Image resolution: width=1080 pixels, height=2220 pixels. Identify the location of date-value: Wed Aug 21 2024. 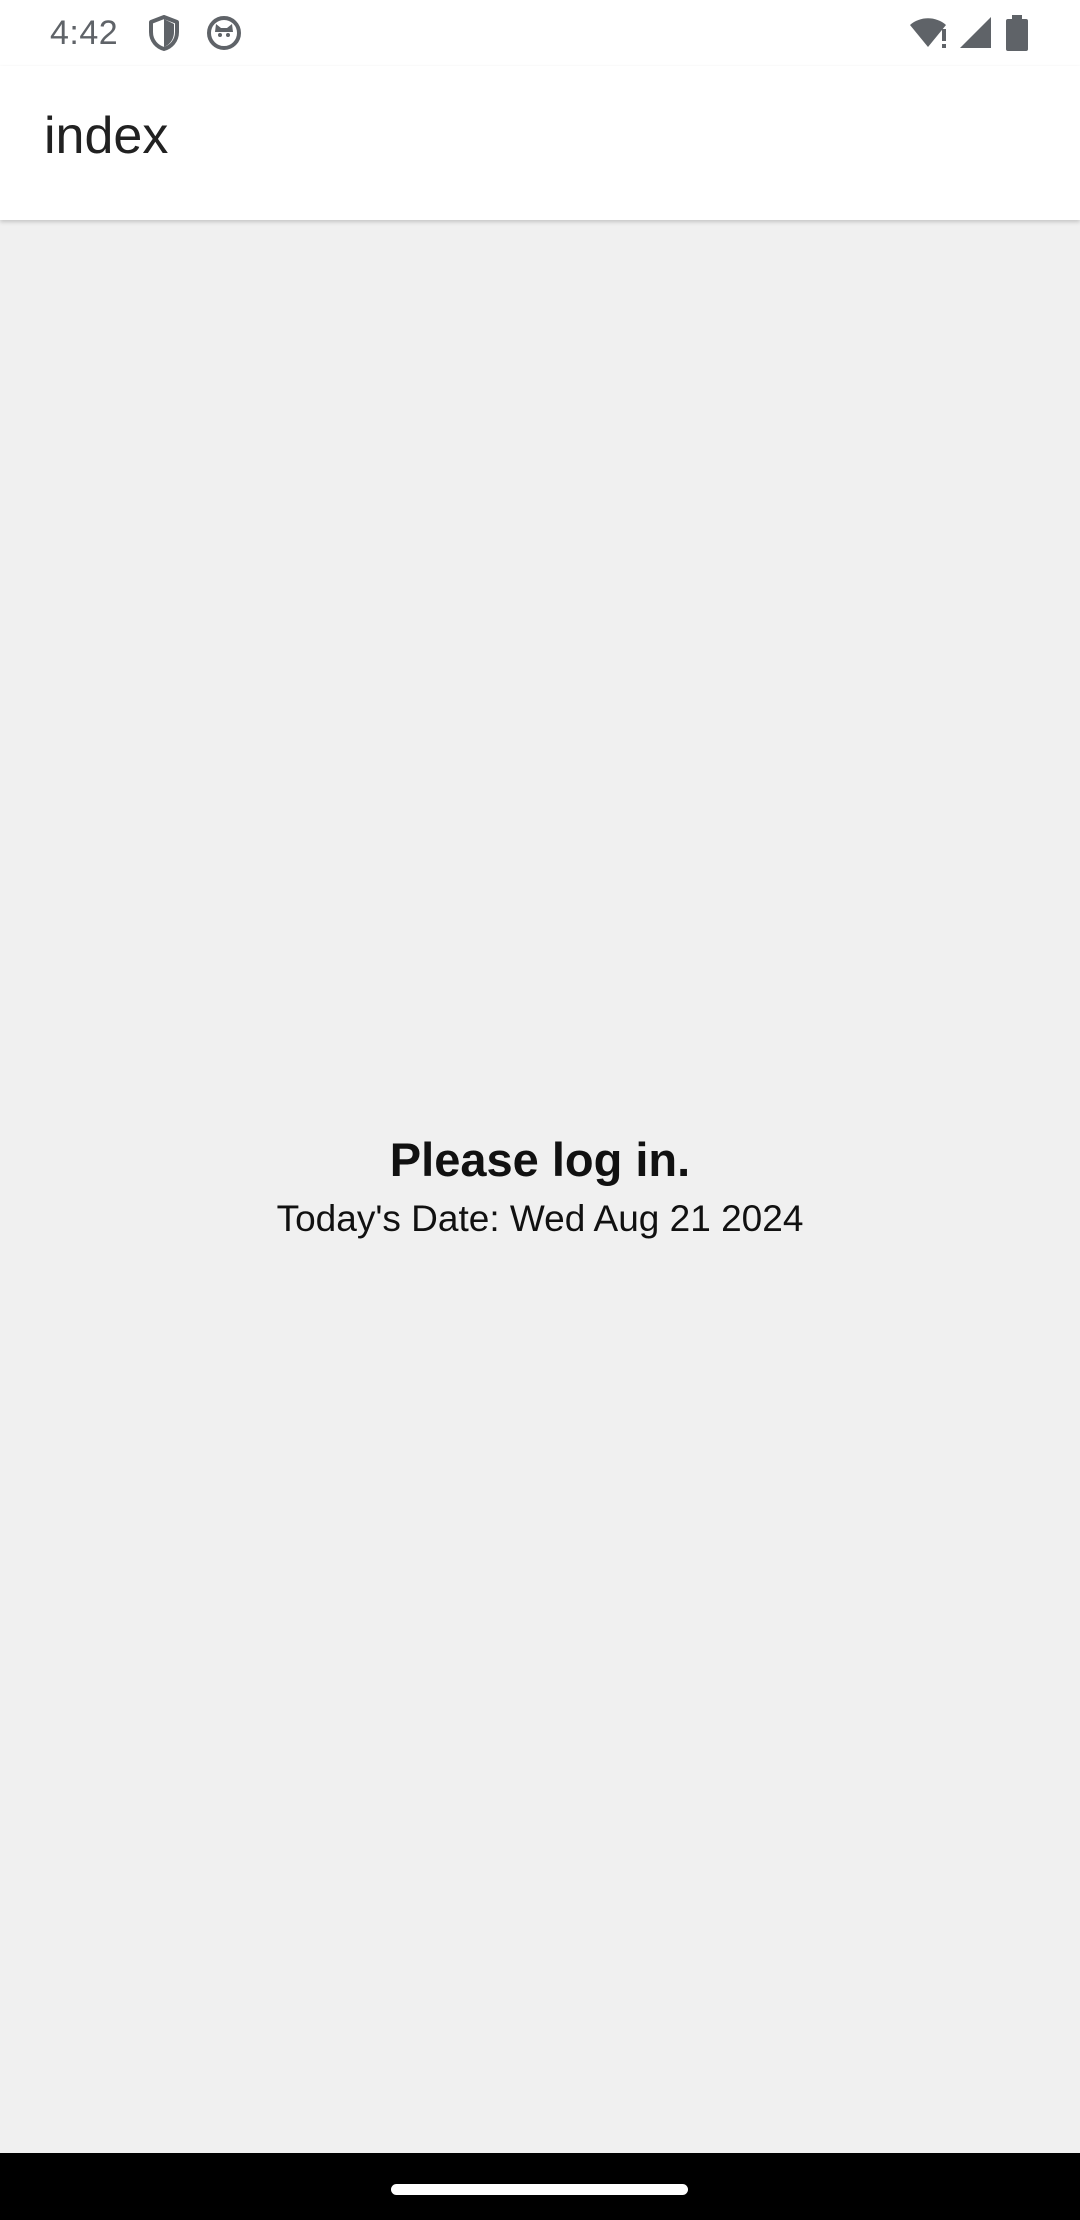
(656, 1218).